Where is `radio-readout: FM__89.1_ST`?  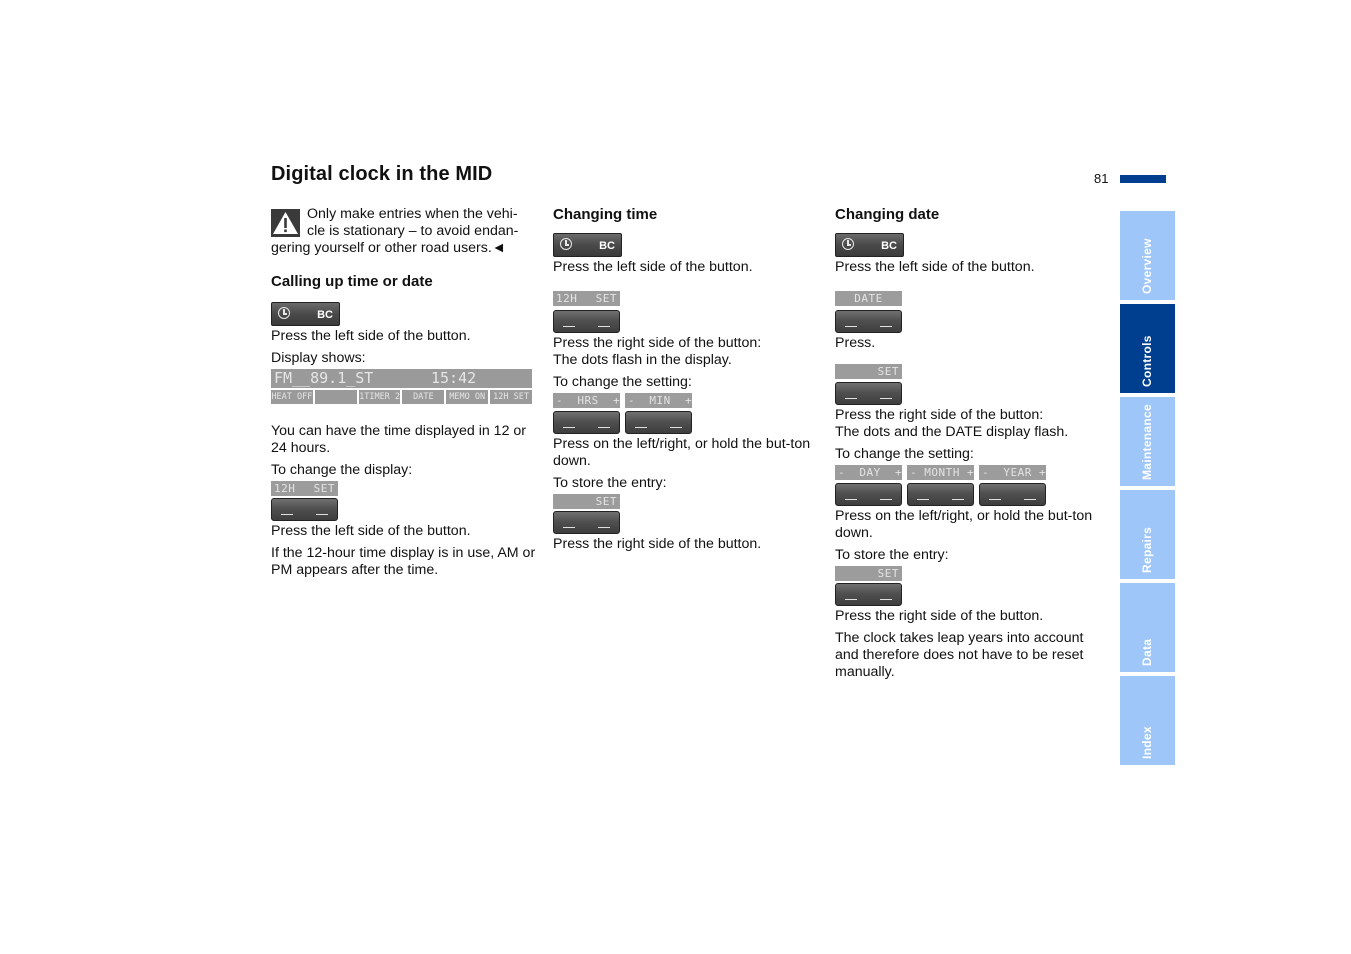 radio-readout: FM__89.1_ST is located at coordinates (324, 378).